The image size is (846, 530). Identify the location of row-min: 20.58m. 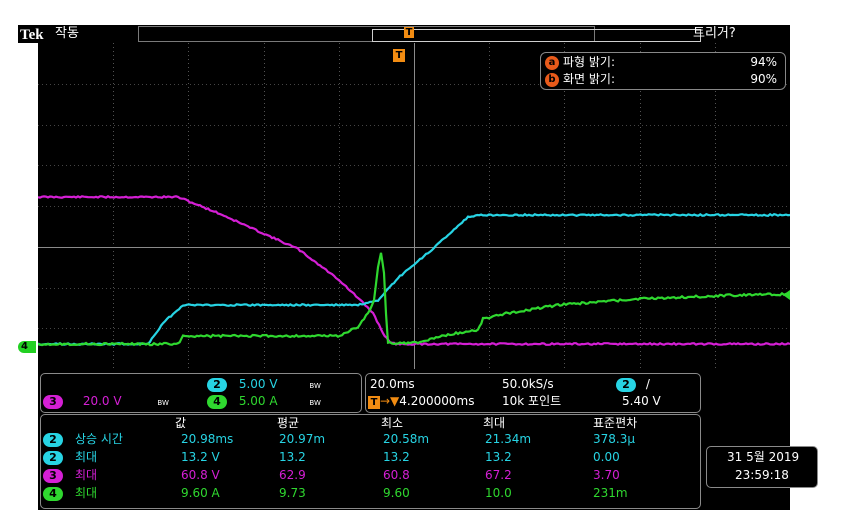
(406, 439).